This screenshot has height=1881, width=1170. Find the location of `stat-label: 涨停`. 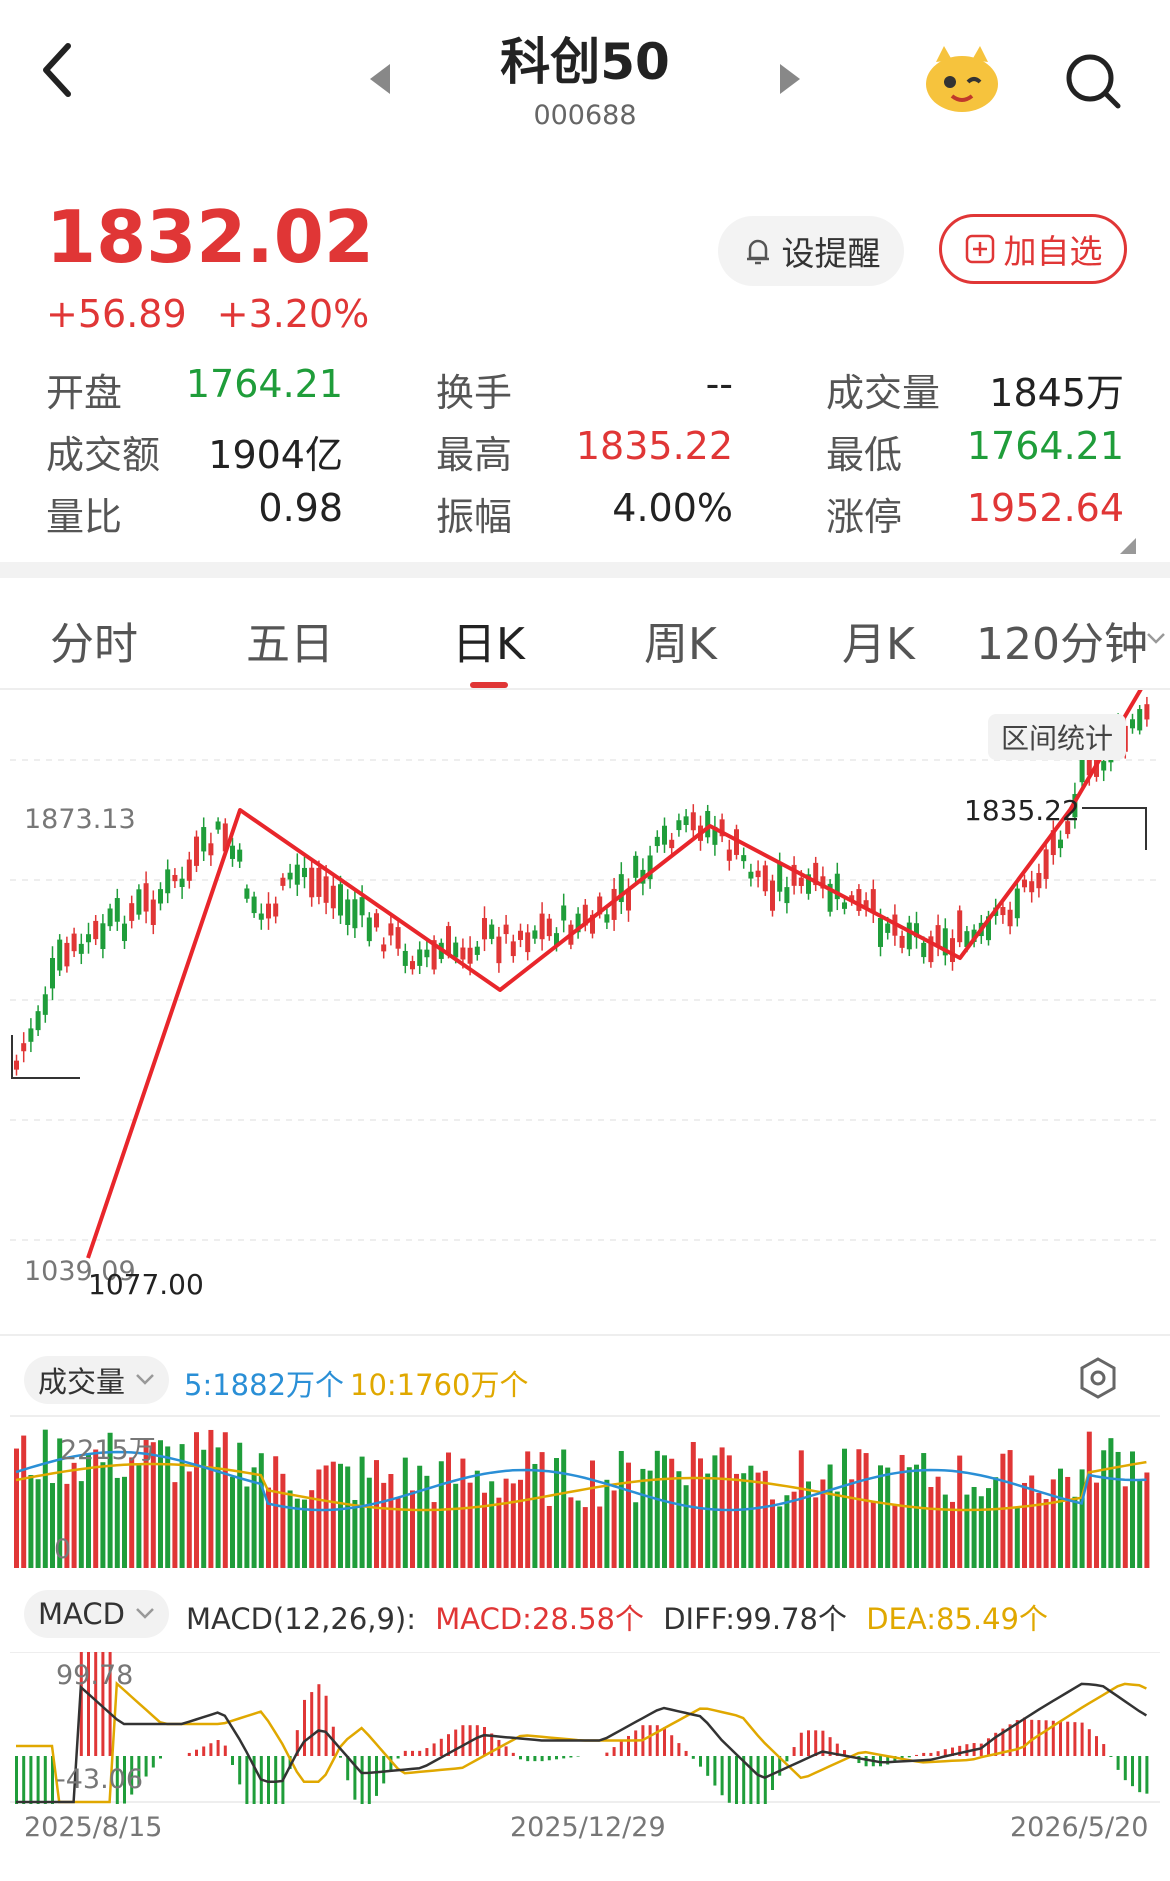

stat-label: 涨停 is located at coordinates (864, 517).